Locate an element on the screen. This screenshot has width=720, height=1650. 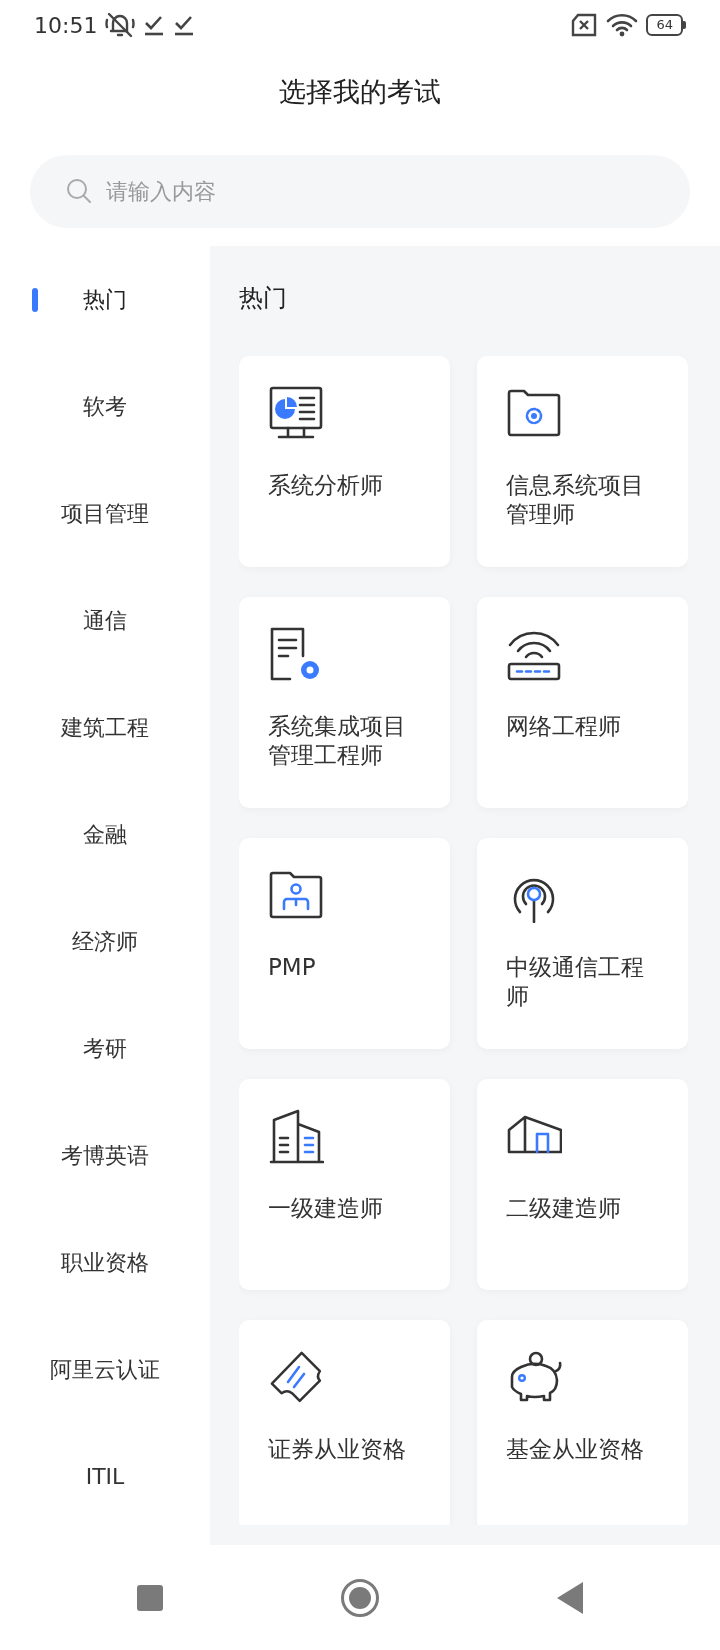
category-tab: 软考 is located at coordinates (105, 406).